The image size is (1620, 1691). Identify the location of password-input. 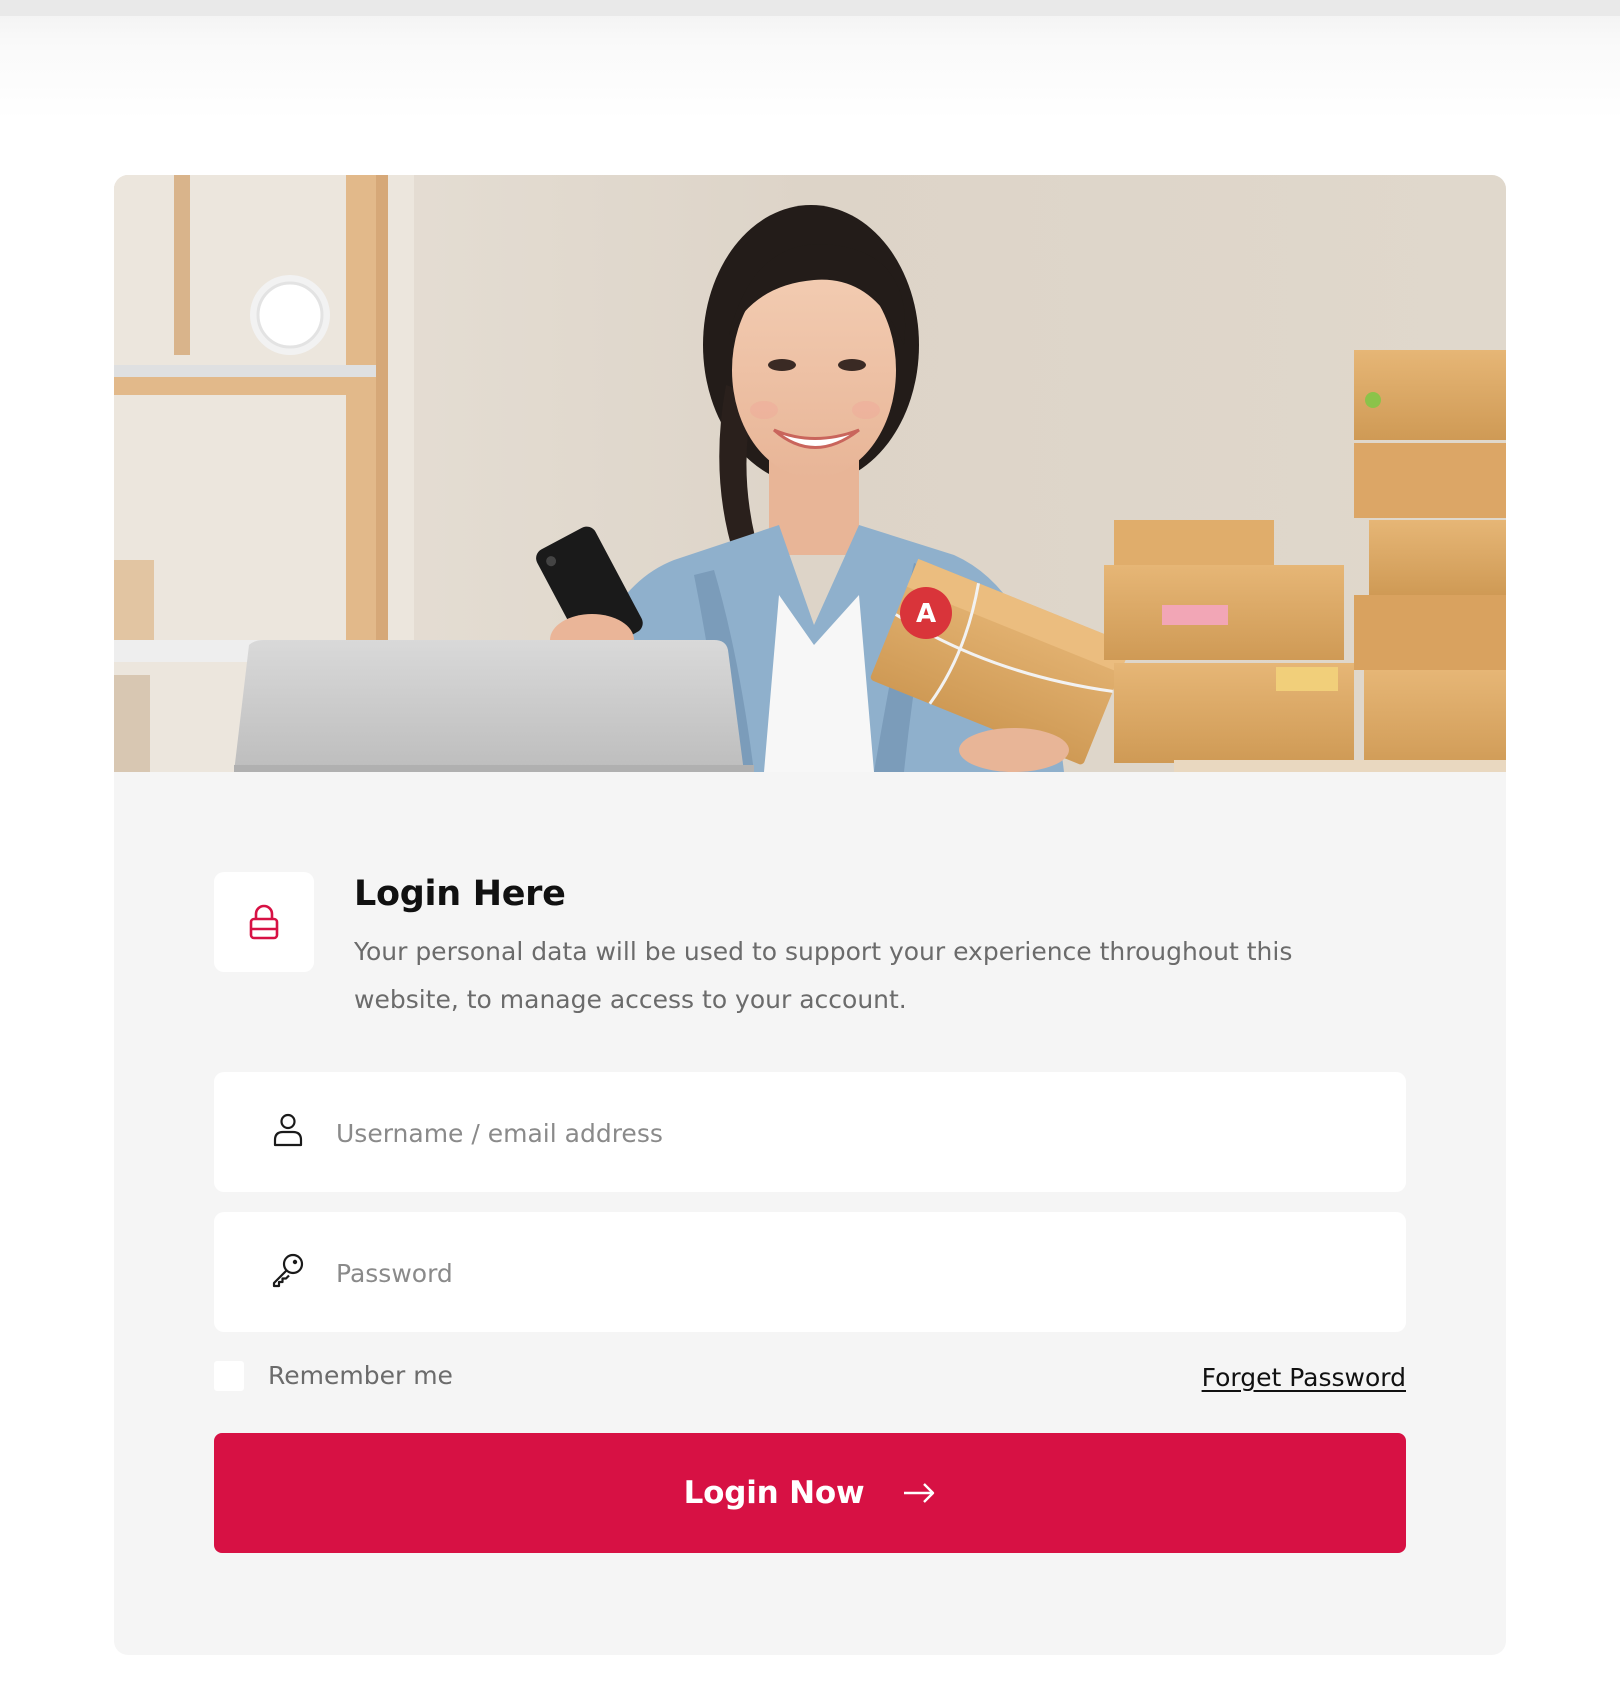
(856, 1273).